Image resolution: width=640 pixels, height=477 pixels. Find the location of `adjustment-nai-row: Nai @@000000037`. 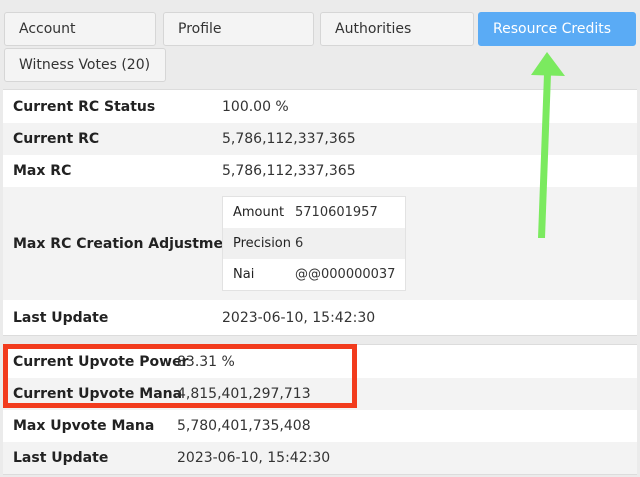

adjustment-nai-row: Nai @@000000037 is located at coordinates (314, 274).